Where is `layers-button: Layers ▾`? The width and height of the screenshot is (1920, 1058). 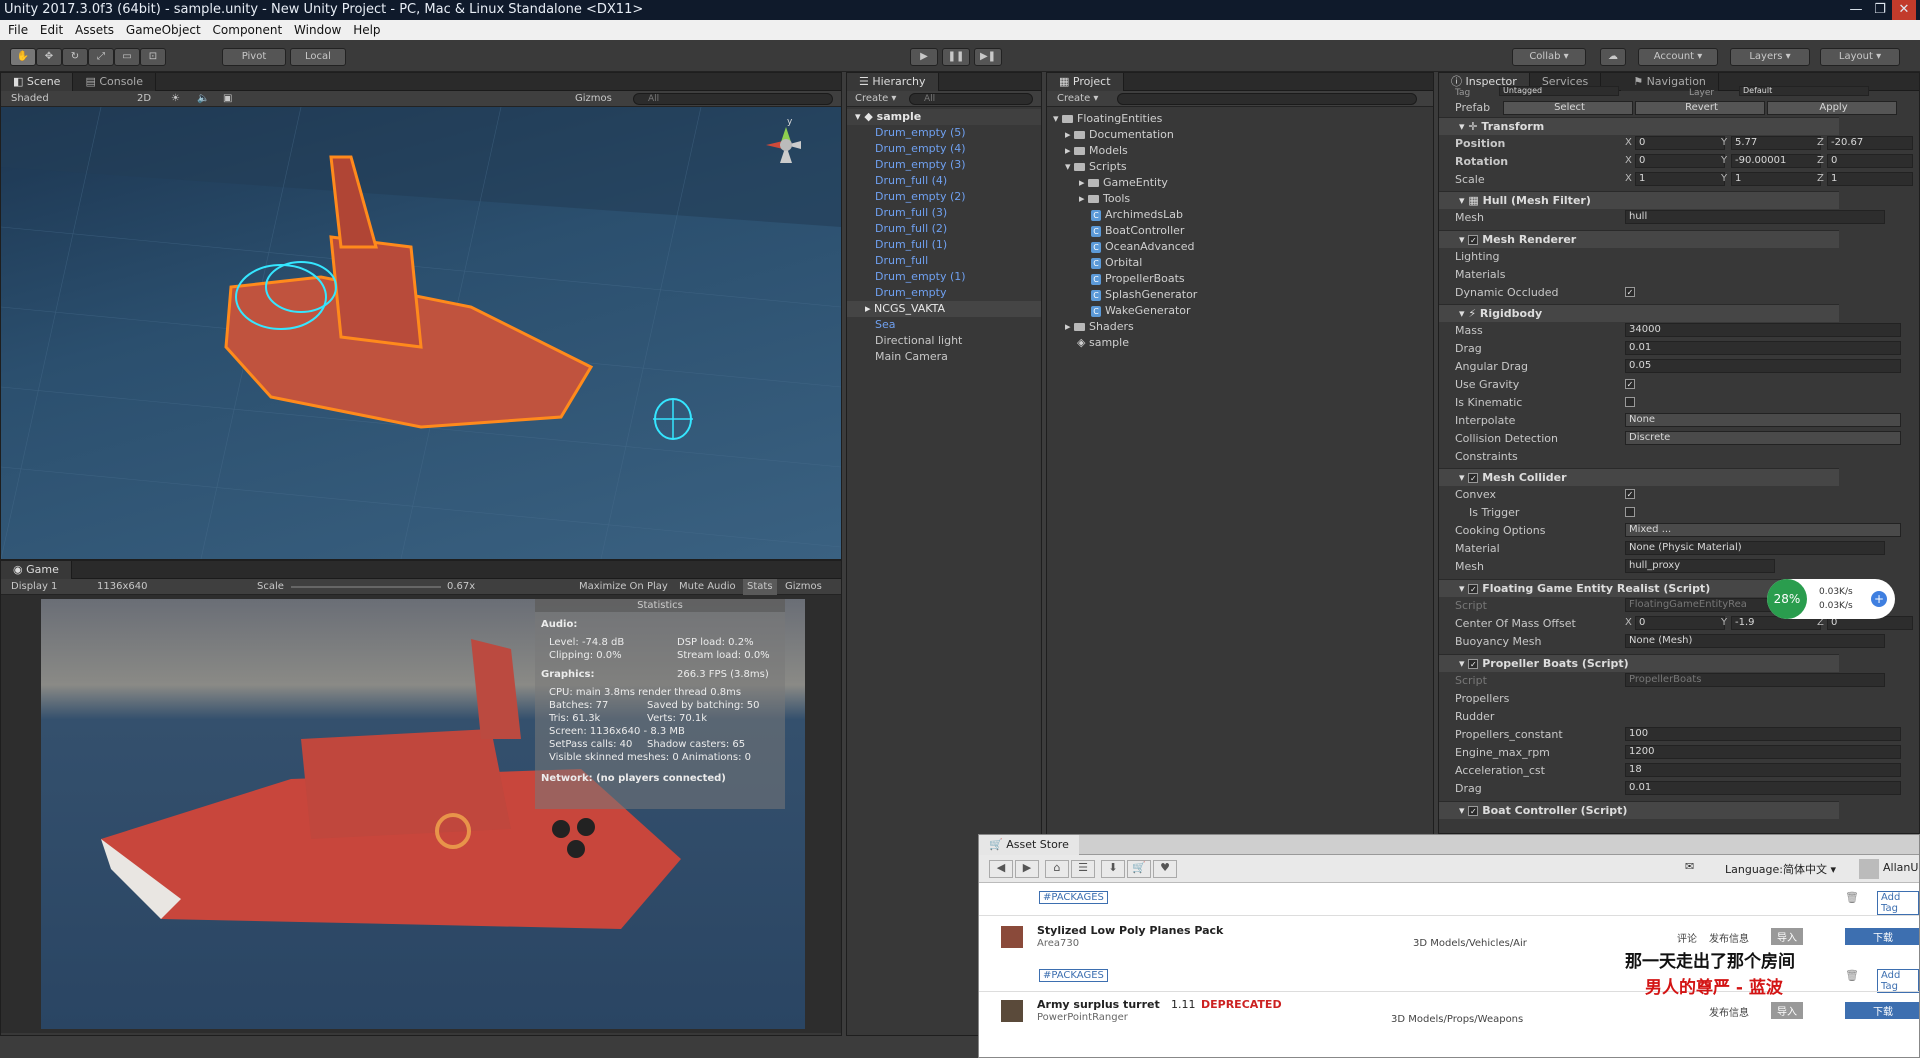 layers-button: Layers ▾ is located at coordinates (1770, 57).